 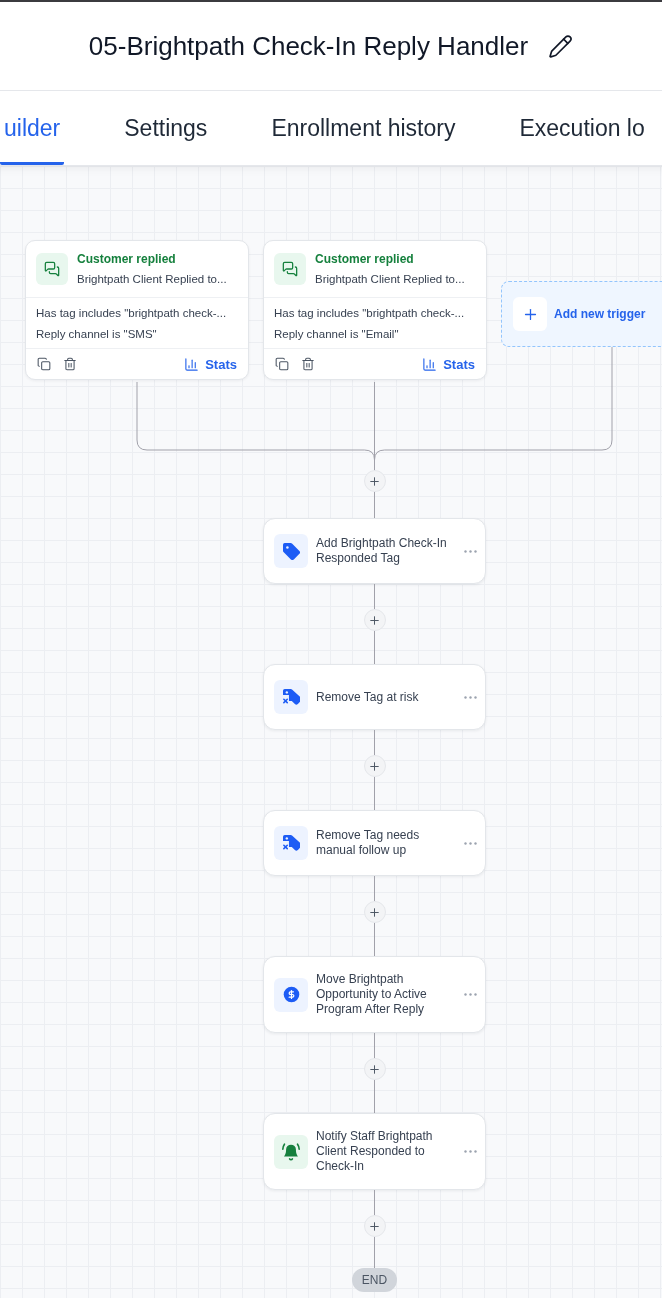 What do you see at coordinates (382, 551) in the screenshot?
I see `action-label: Add Brightpath Check-In Responded Tag` at bounding box center [382, 551].